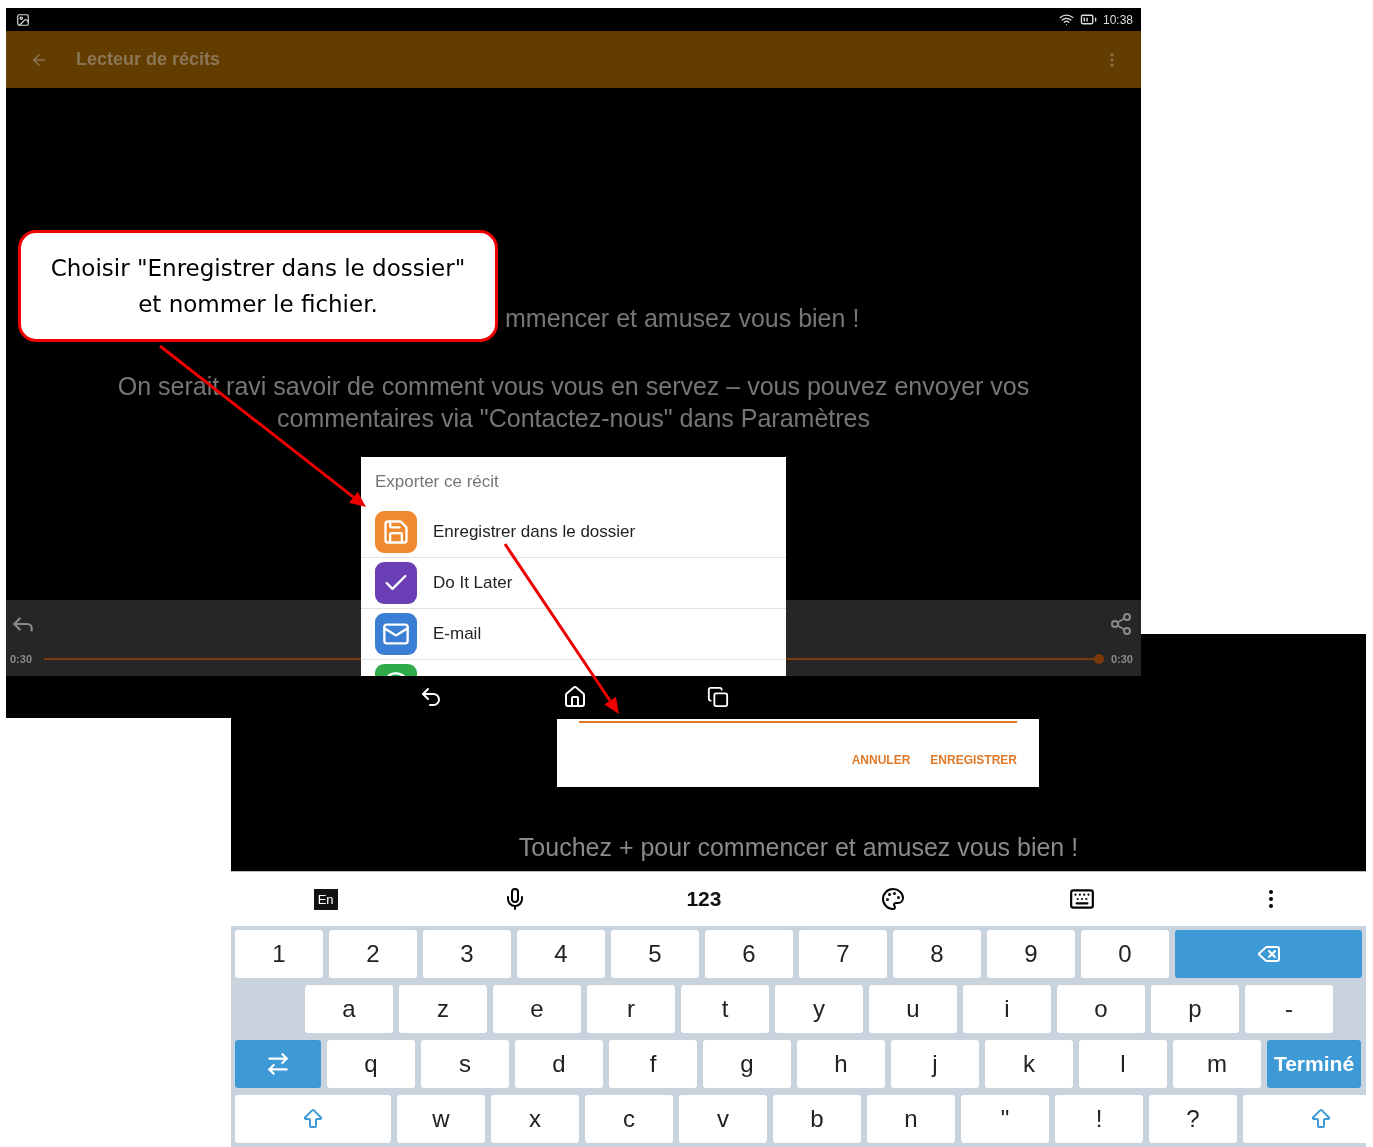  I want to click on key: c, so click(629, 1119).